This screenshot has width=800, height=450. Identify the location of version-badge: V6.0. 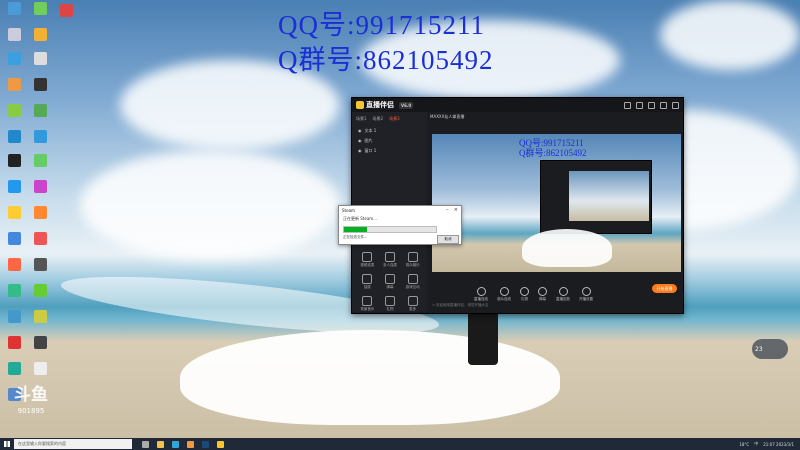
(406, 105).